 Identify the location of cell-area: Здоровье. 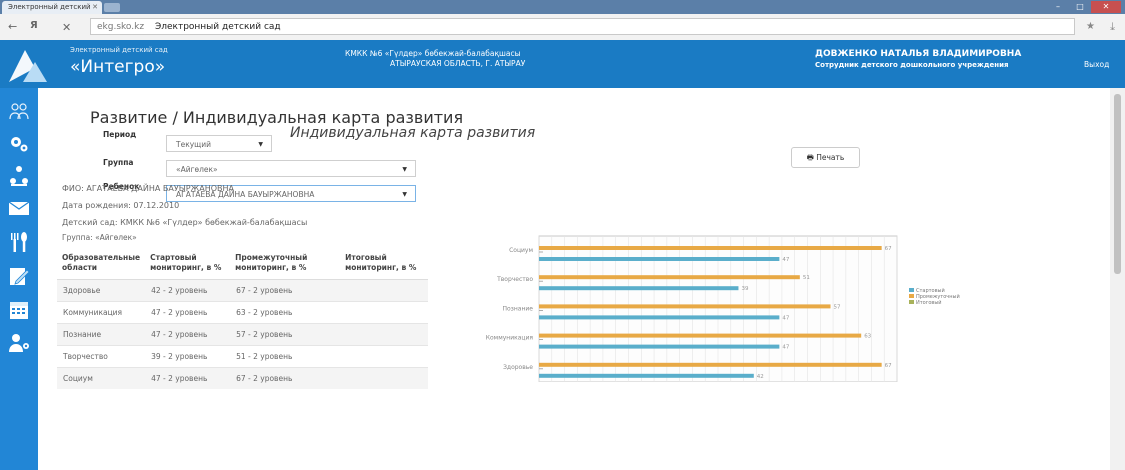
(101, 290).